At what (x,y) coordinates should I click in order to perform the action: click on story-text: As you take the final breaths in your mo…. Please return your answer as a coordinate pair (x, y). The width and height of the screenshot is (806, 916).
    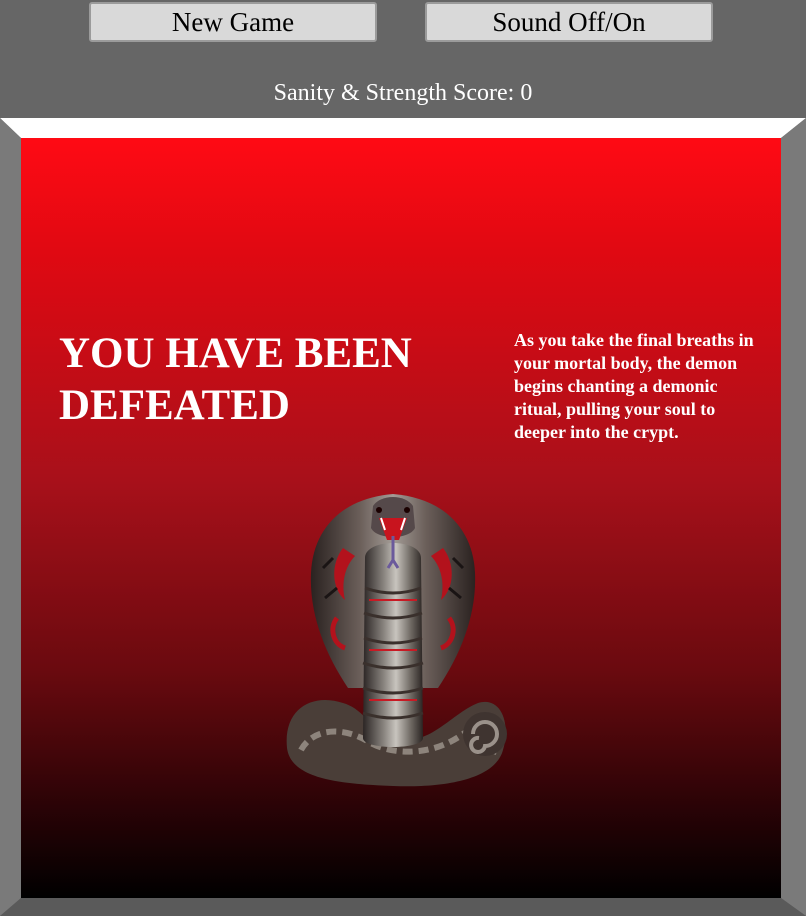
    Looking at the image, I should click on (634, 386).